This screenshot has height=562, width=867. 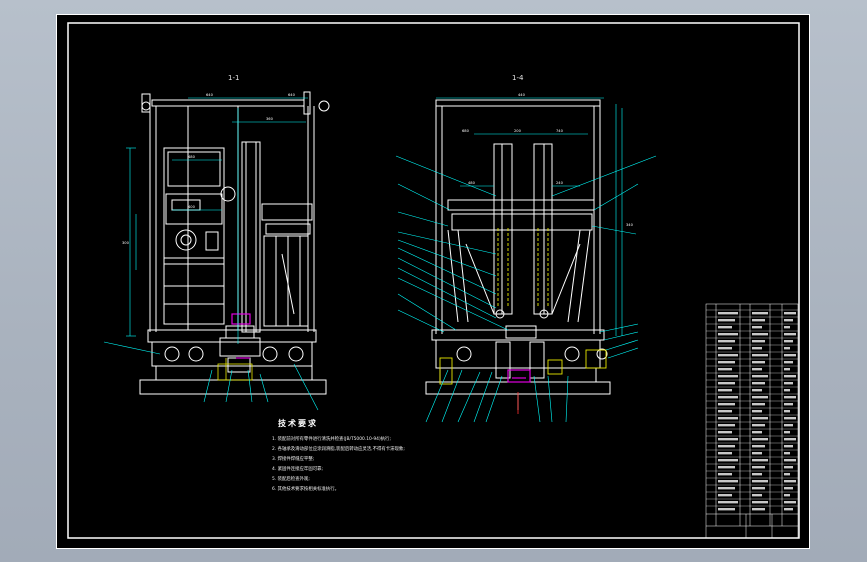 I want to click on right-dim-5: 440, so click(x=522, y=95).